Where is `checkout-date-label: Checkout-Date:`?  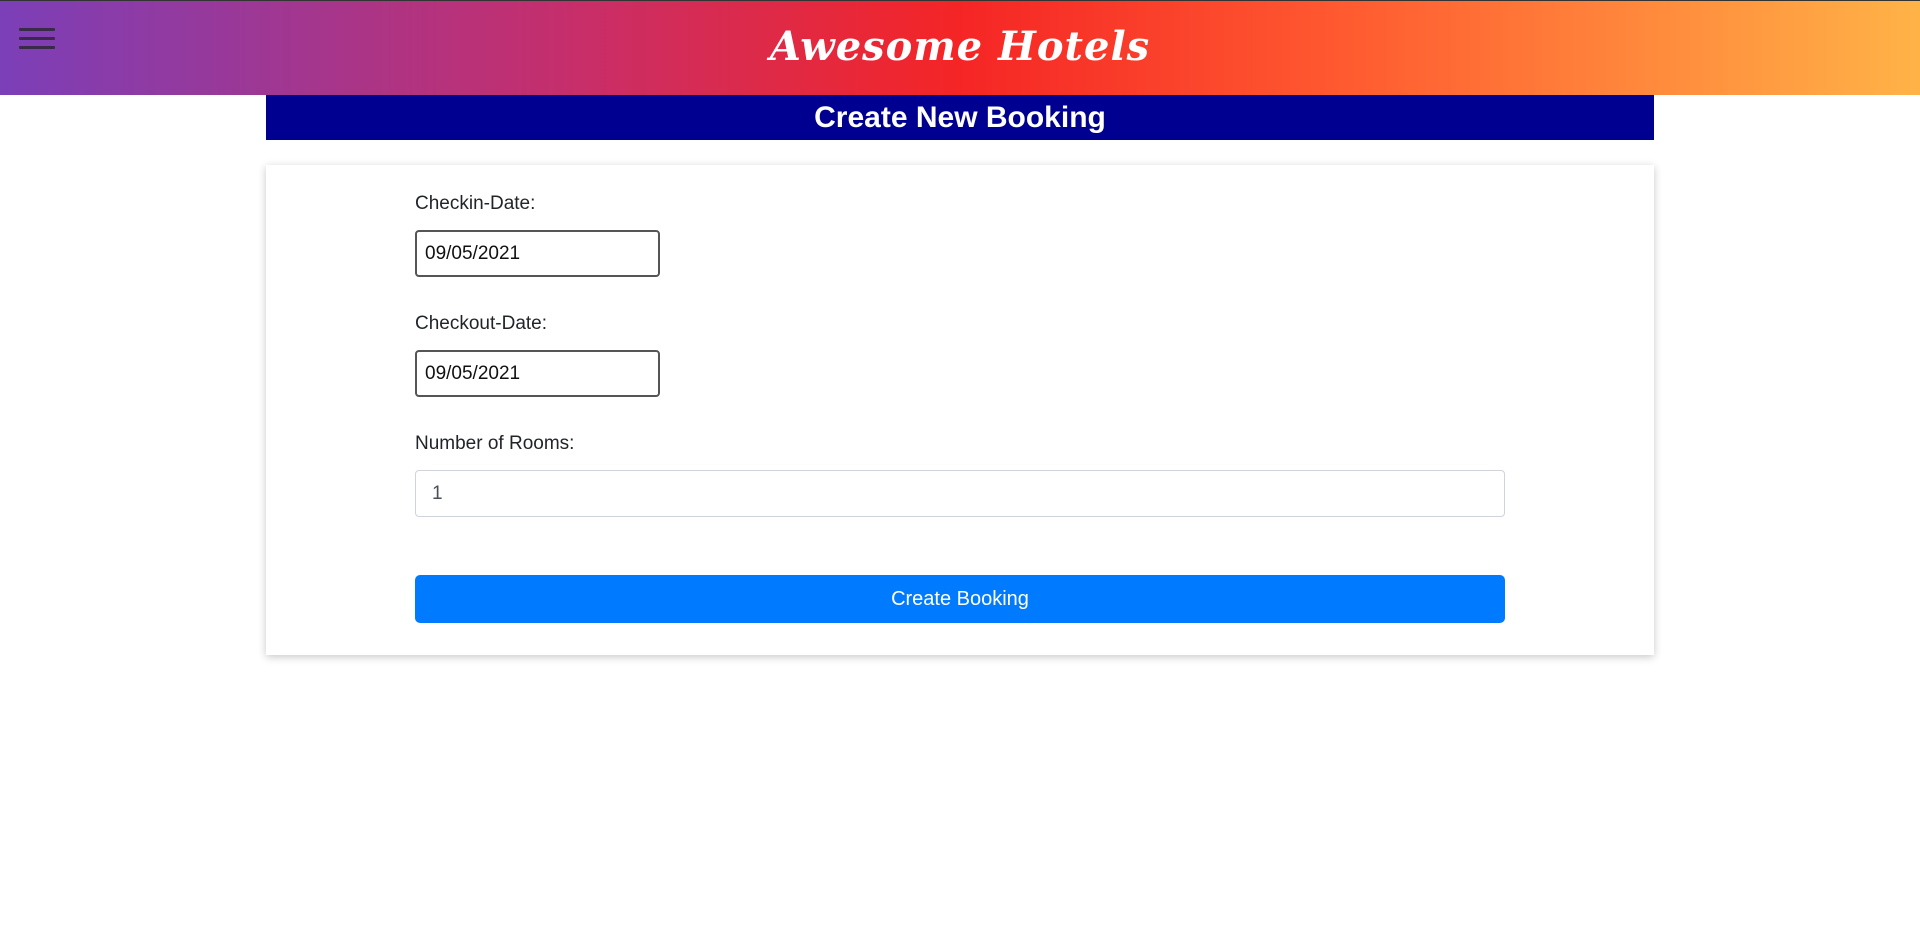 checkout-date-label: Checkout-Date: is located at coordinates (481, 323).